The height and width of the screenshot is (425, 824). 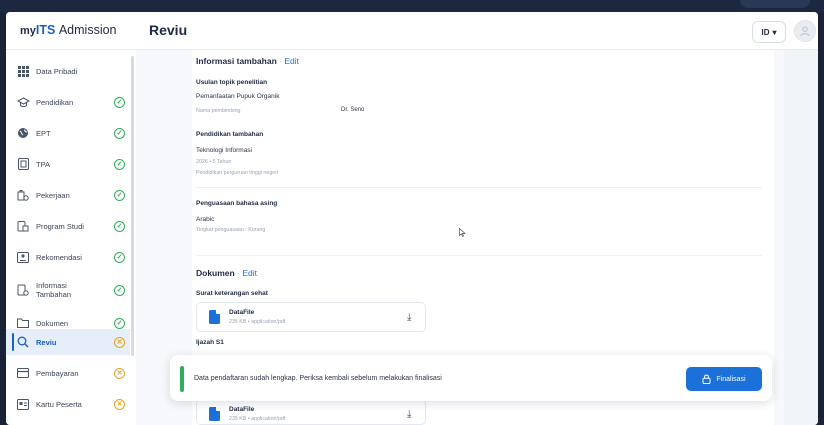 What do you see at coordinates (57, 71) in the screenshot?
I see `sidebar-item-label: Data Pribadi` at bounding box center [57, 71].